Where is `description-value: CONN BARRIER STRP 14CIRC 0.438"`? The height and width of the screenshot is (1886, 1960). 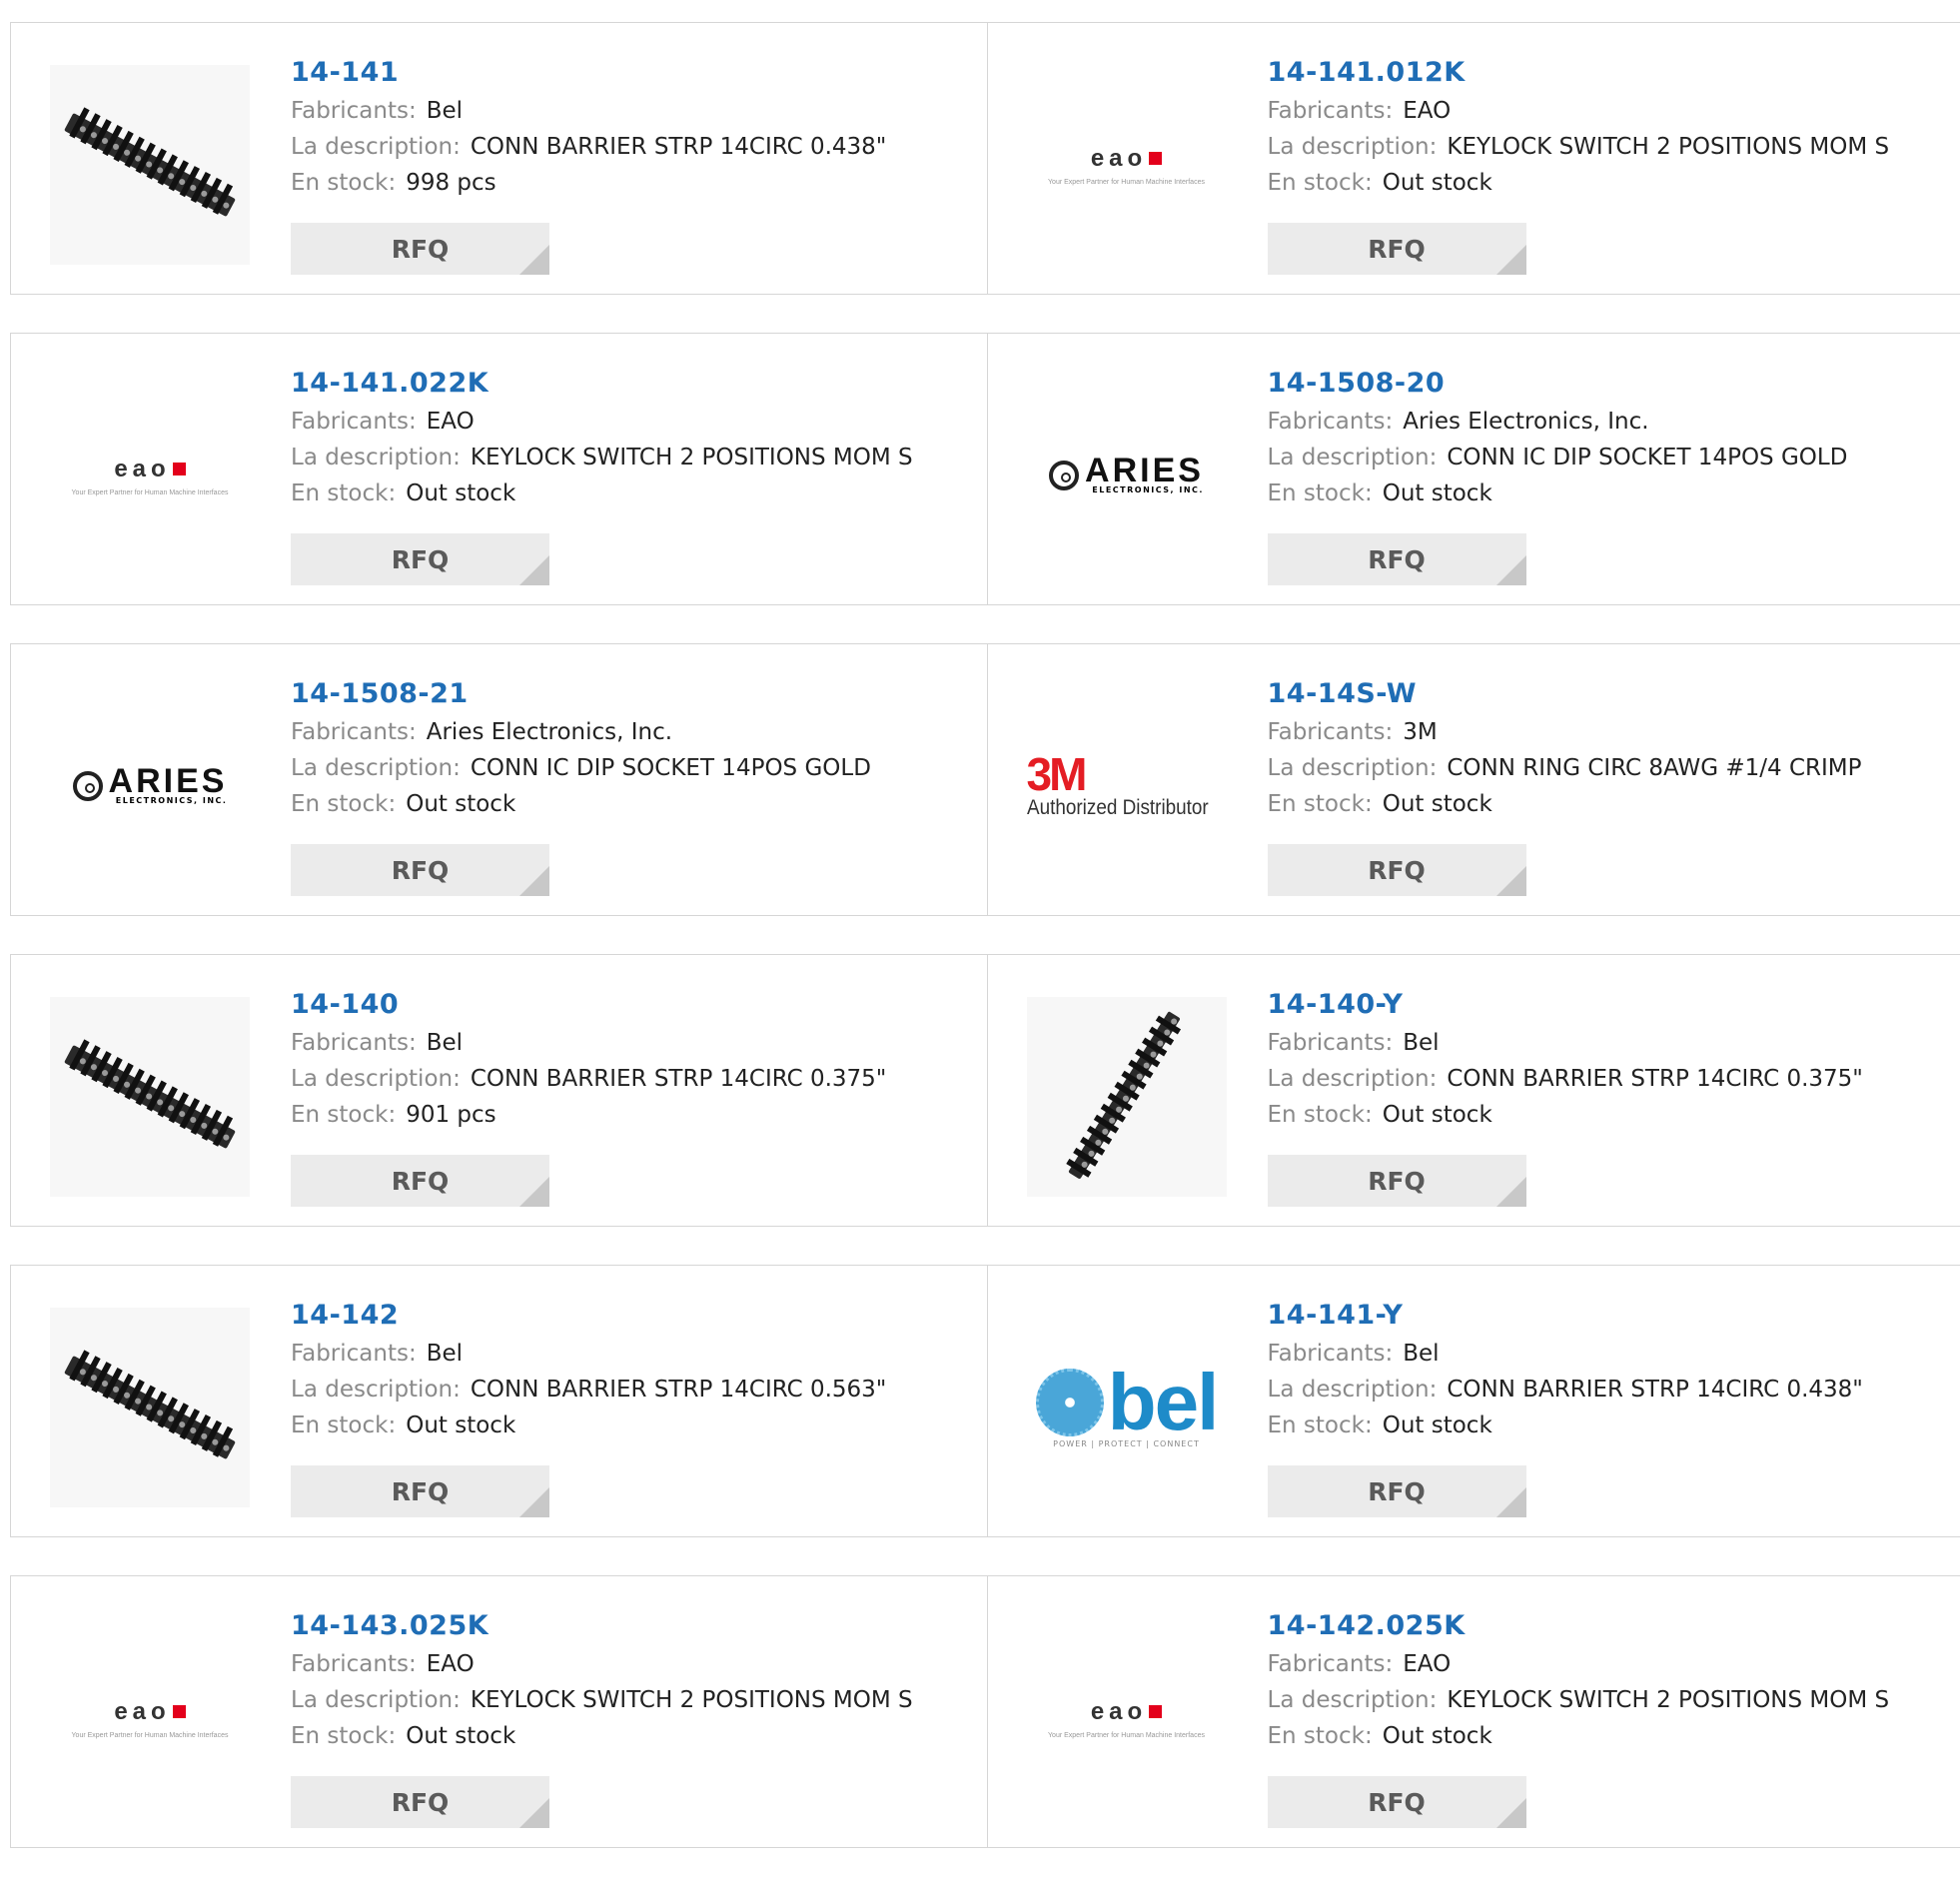
description-value: CONN BARRIER STRP 14CIRC 0.438" is located at coordinates (1655, 1390).